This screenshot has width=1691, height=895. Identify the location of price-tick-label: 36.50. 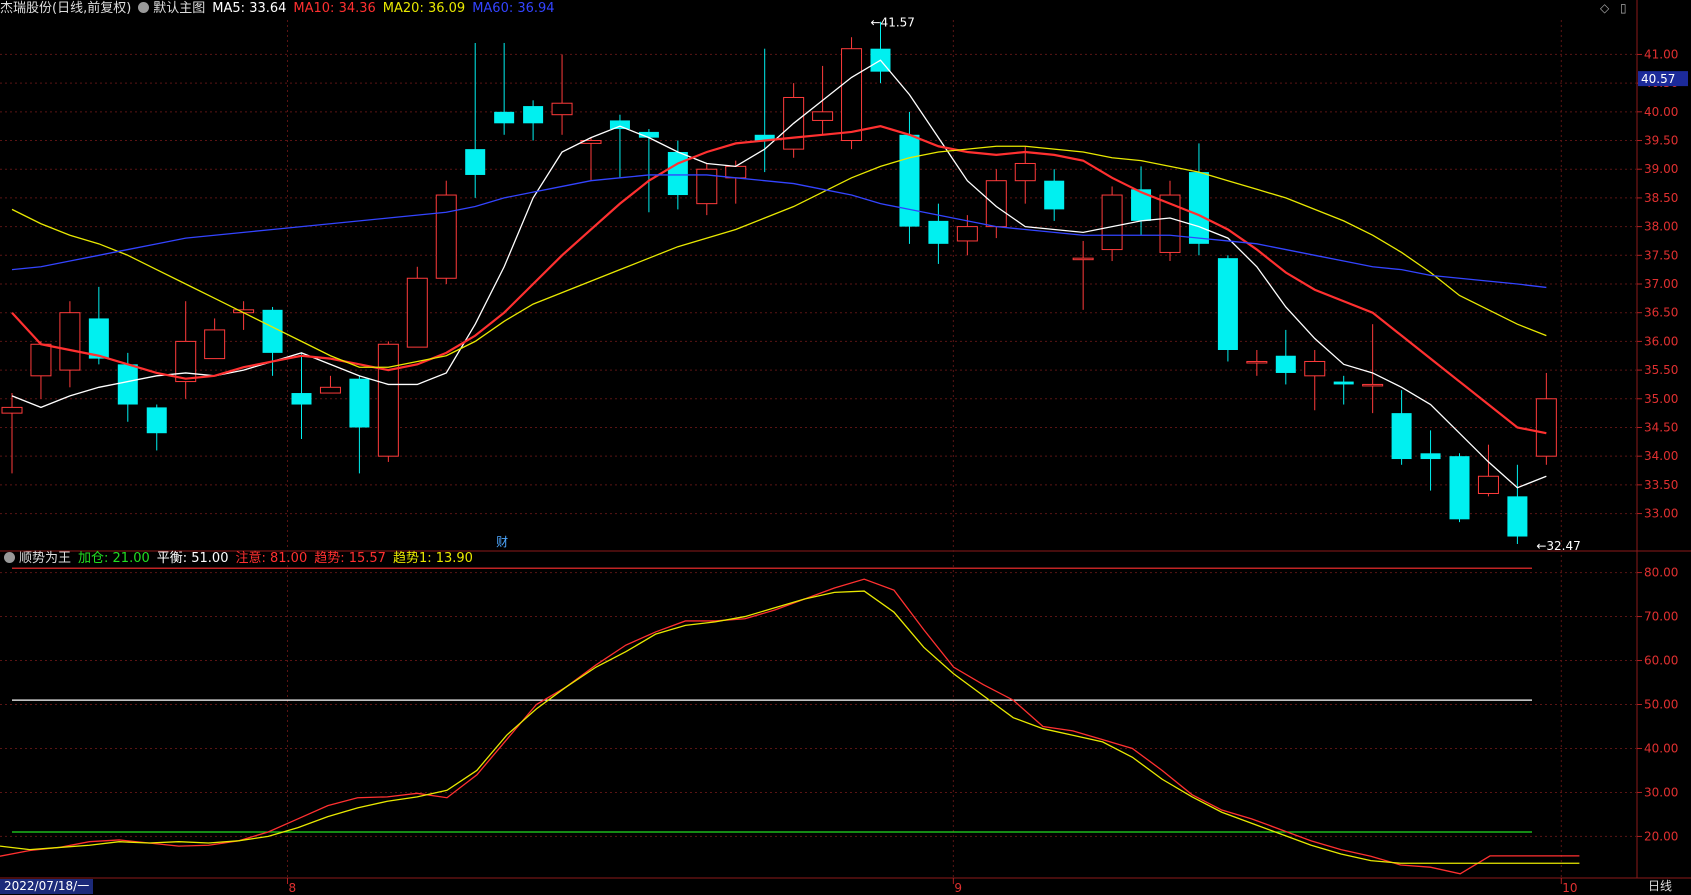
(1661, 313).